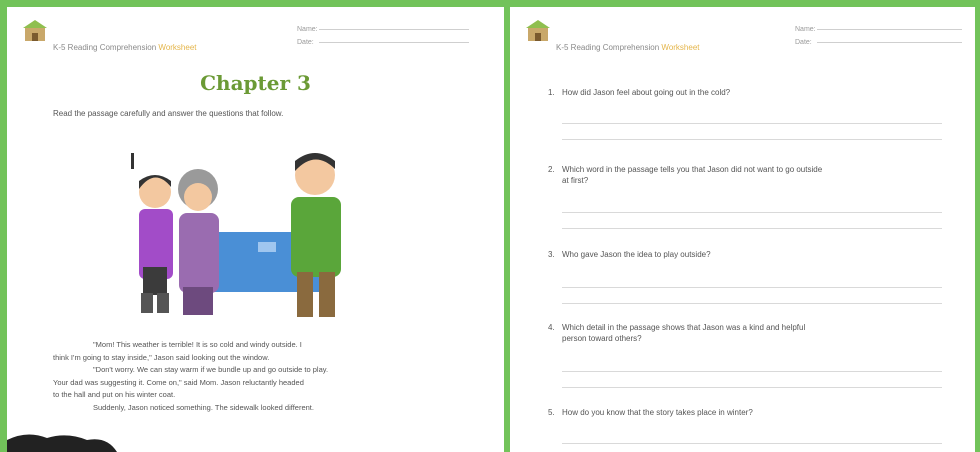 This screenshot has width=980, height=452. What do you see at coordinates (255, 83) in the screenshot?
I see `chapter-title: Chapter 3` at bounding box center [255, 83].